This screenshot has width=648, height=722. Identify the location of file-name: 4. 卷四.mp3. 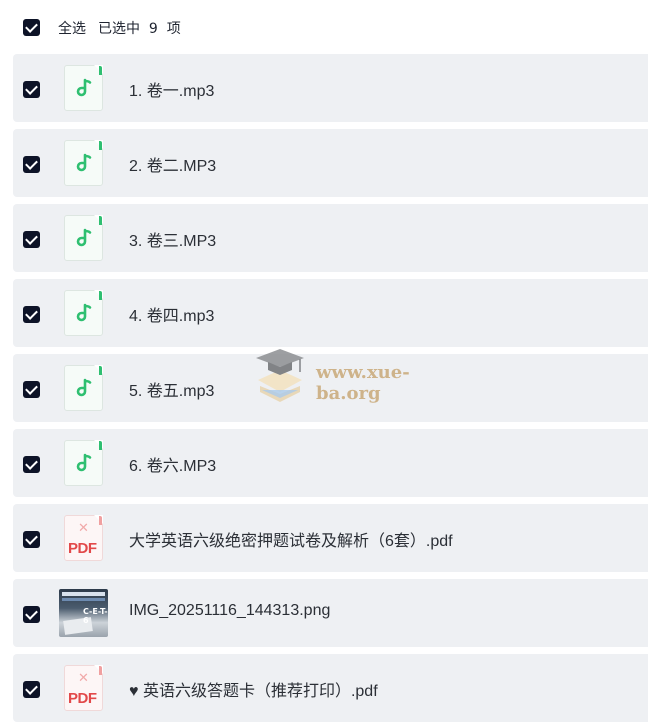
(171, 314).